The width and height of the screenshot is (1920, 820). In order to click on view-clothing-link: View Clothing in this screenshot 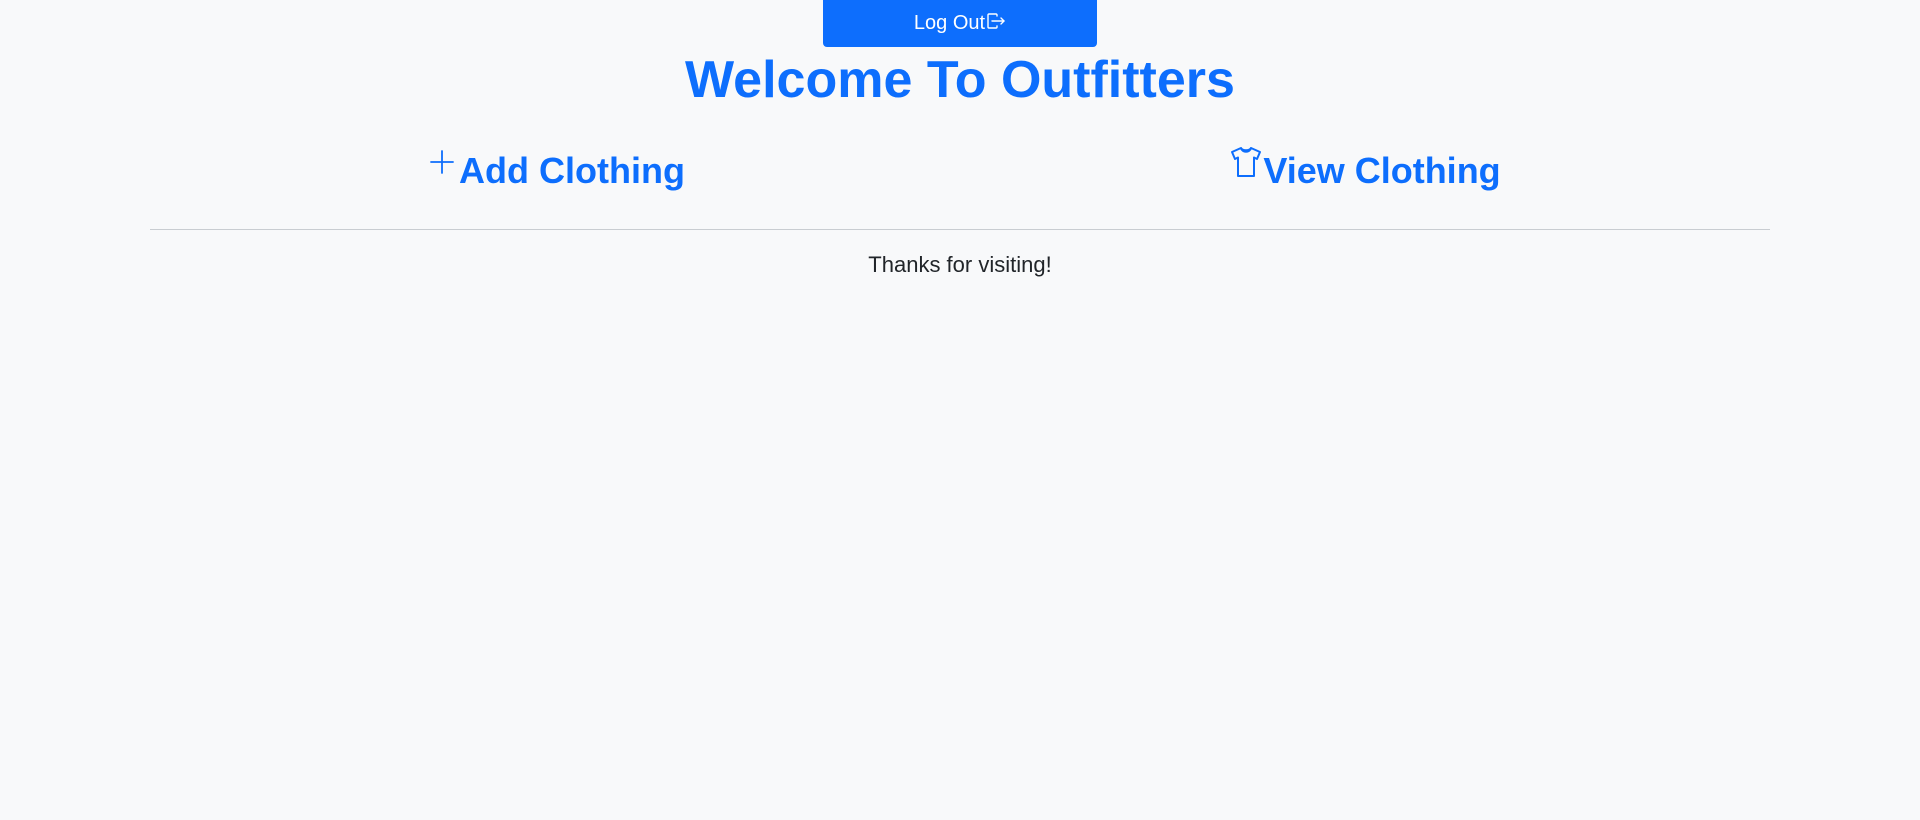, I will do `click(1365, 170)`.